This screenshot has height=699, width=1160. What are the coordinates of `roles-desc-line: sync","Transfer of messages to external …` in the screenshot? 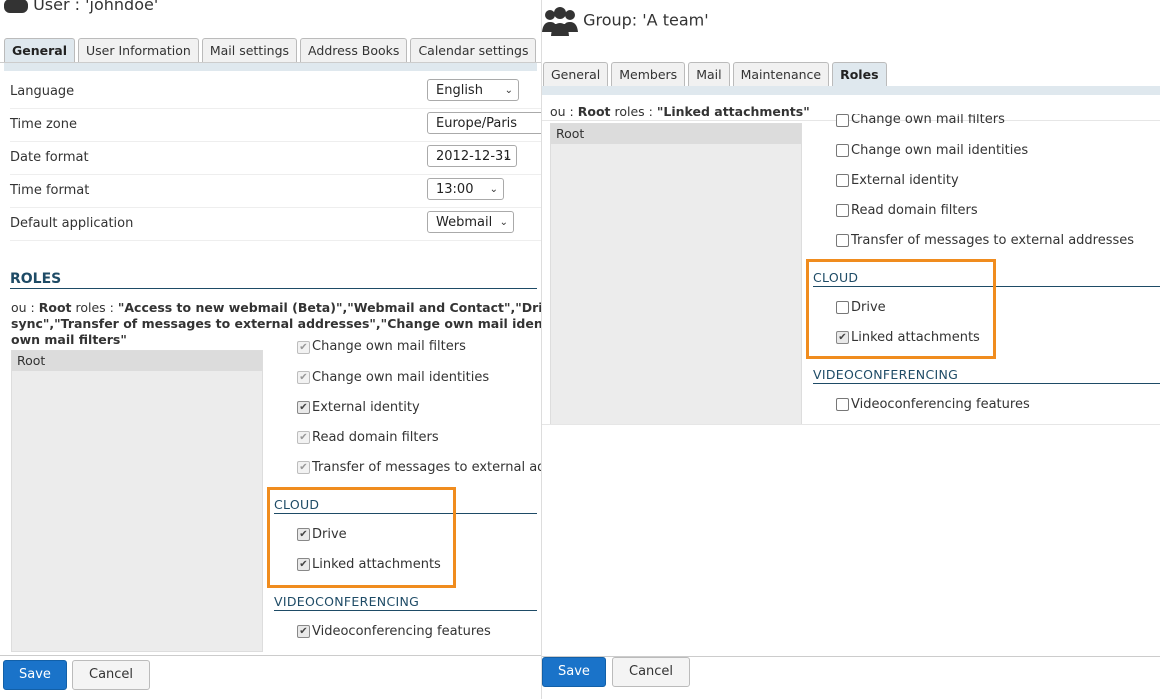 It's located at (276, 323).